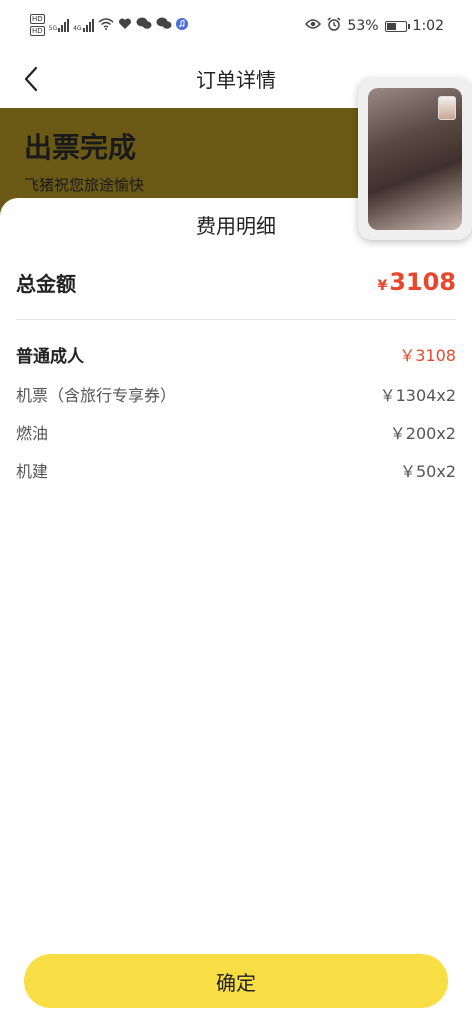  Describe the element at coordinates (427, 355) in the screenshot. I see `fee-row-value: ￥3108` at that location.